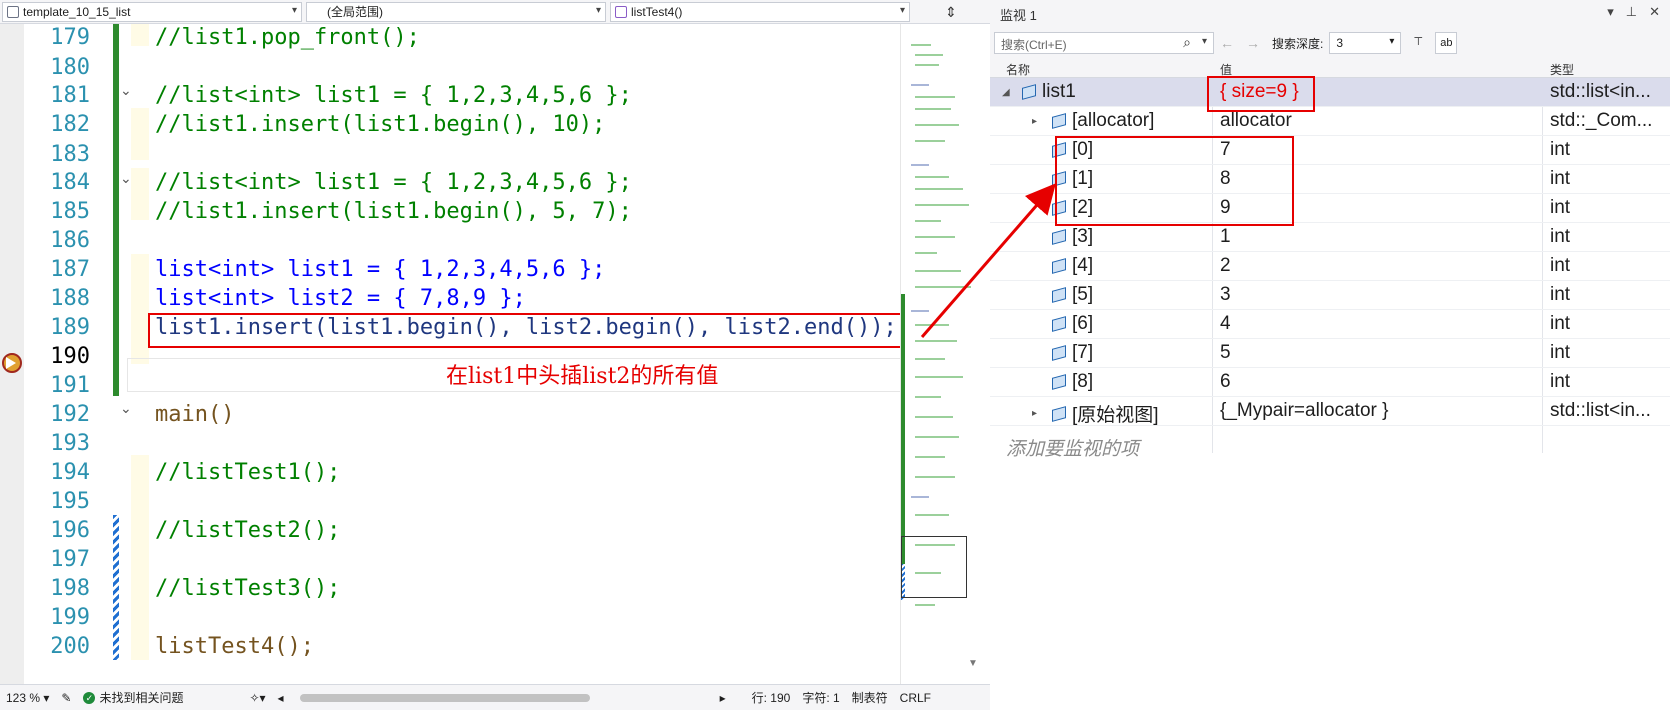  I want to click on code-line: //list1.insert(list1.begin(), 5, 7);, so click(393, 211).